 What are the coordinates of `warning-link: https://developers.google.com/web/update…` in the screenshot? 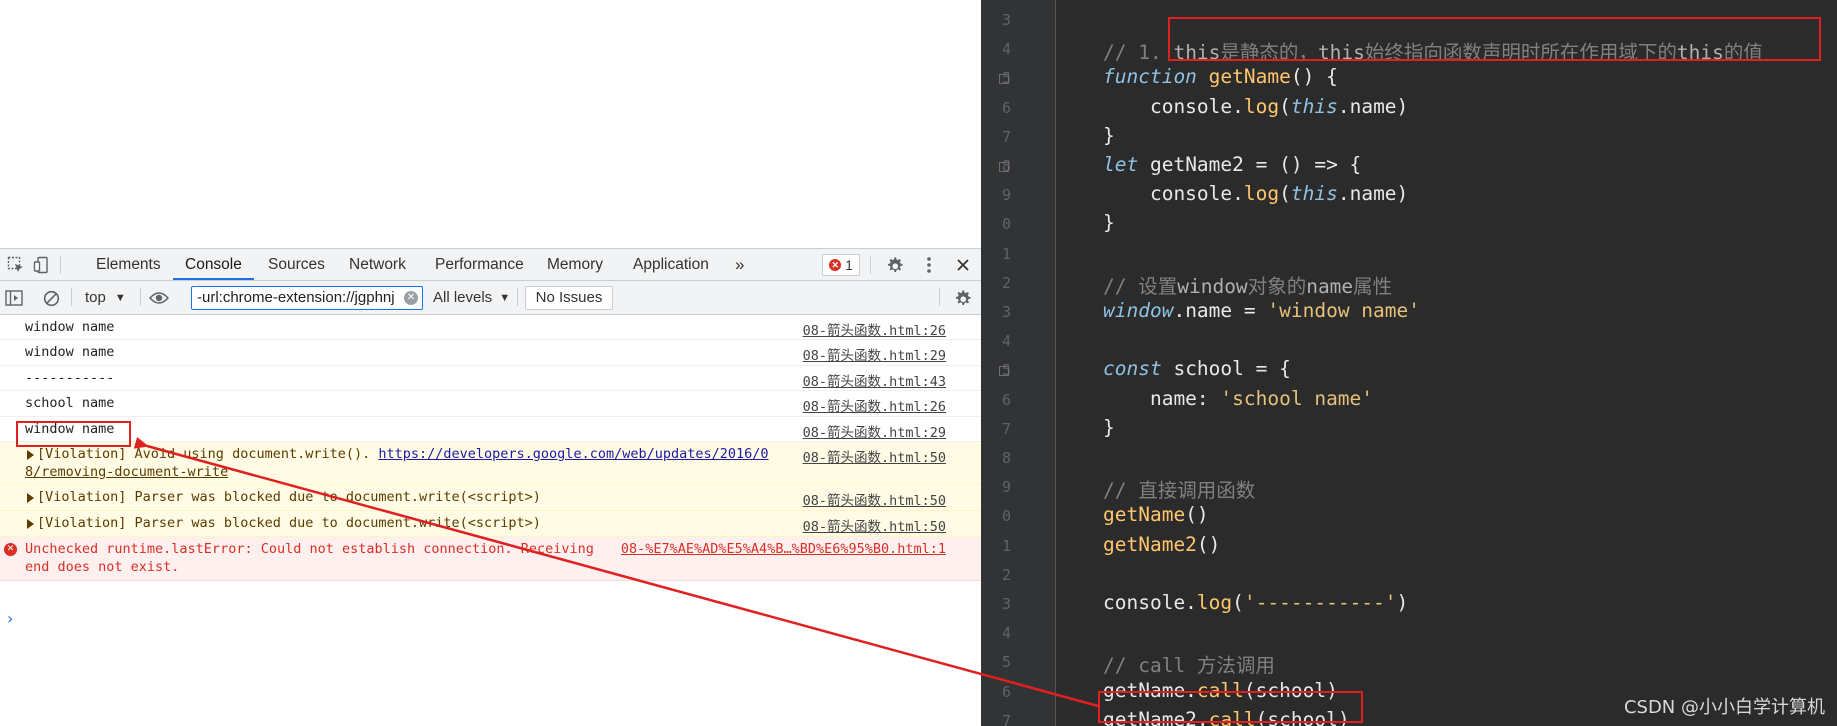 It's located at (573, 454).